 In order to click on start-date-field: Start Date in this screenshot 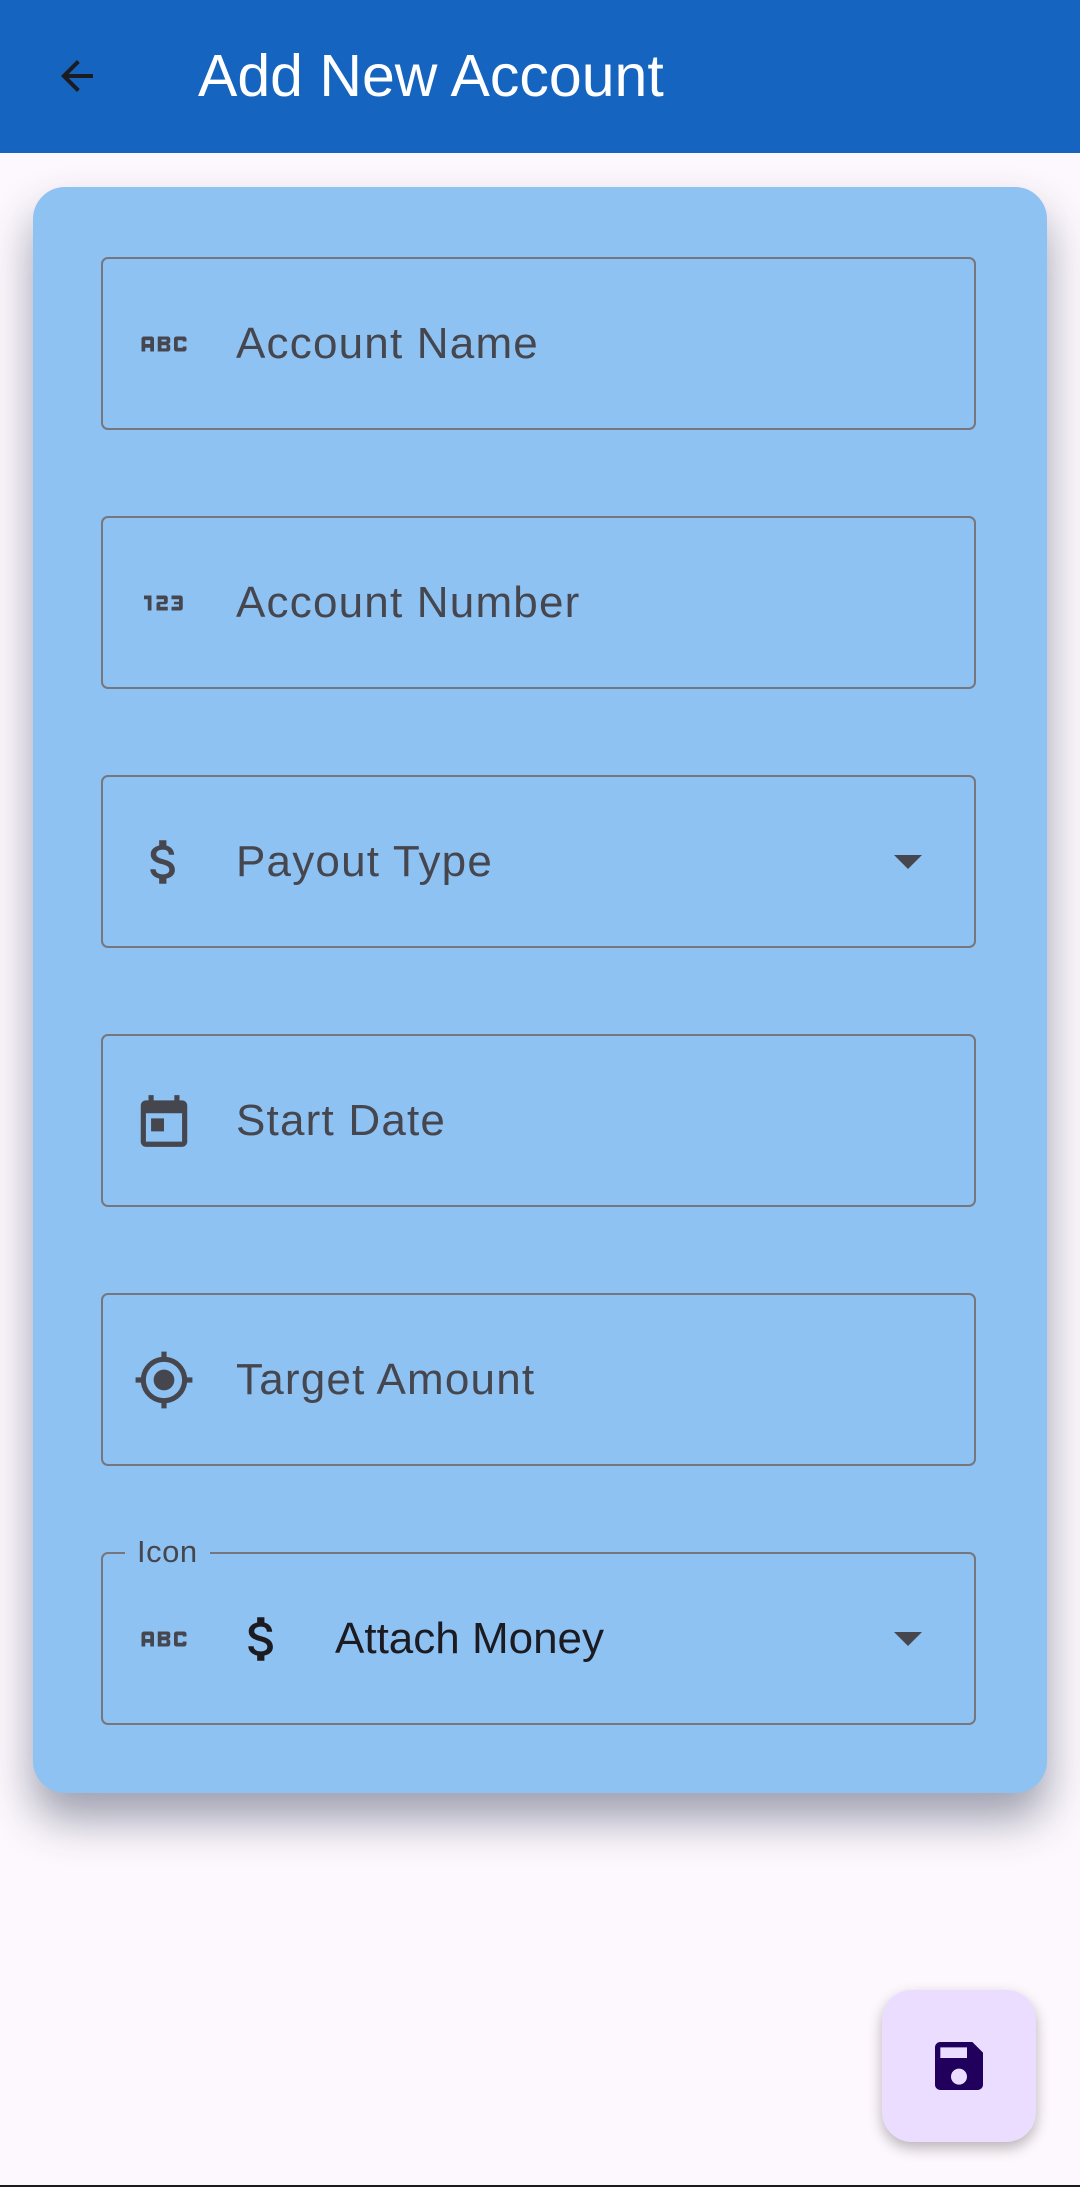, I will do `click(538, 1120)`.